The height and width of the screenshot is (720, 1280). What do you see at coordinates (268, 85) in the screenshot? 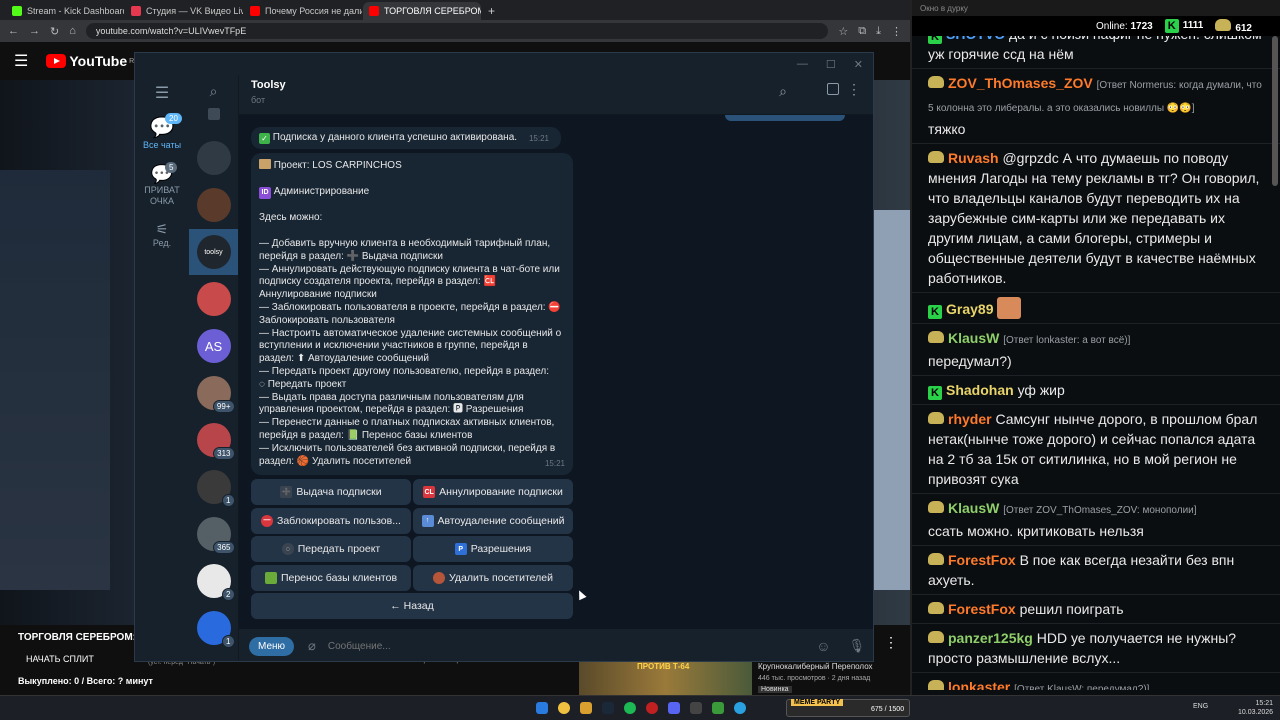
I see `chat-title: Toolsy` at bounding box center [268, 85].